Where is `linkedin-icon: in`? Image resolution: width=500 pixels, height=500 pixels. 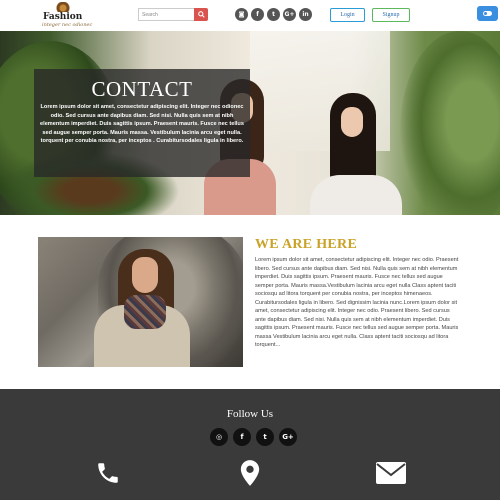
linkedin-icon: in is located at coordinates (305, 14).